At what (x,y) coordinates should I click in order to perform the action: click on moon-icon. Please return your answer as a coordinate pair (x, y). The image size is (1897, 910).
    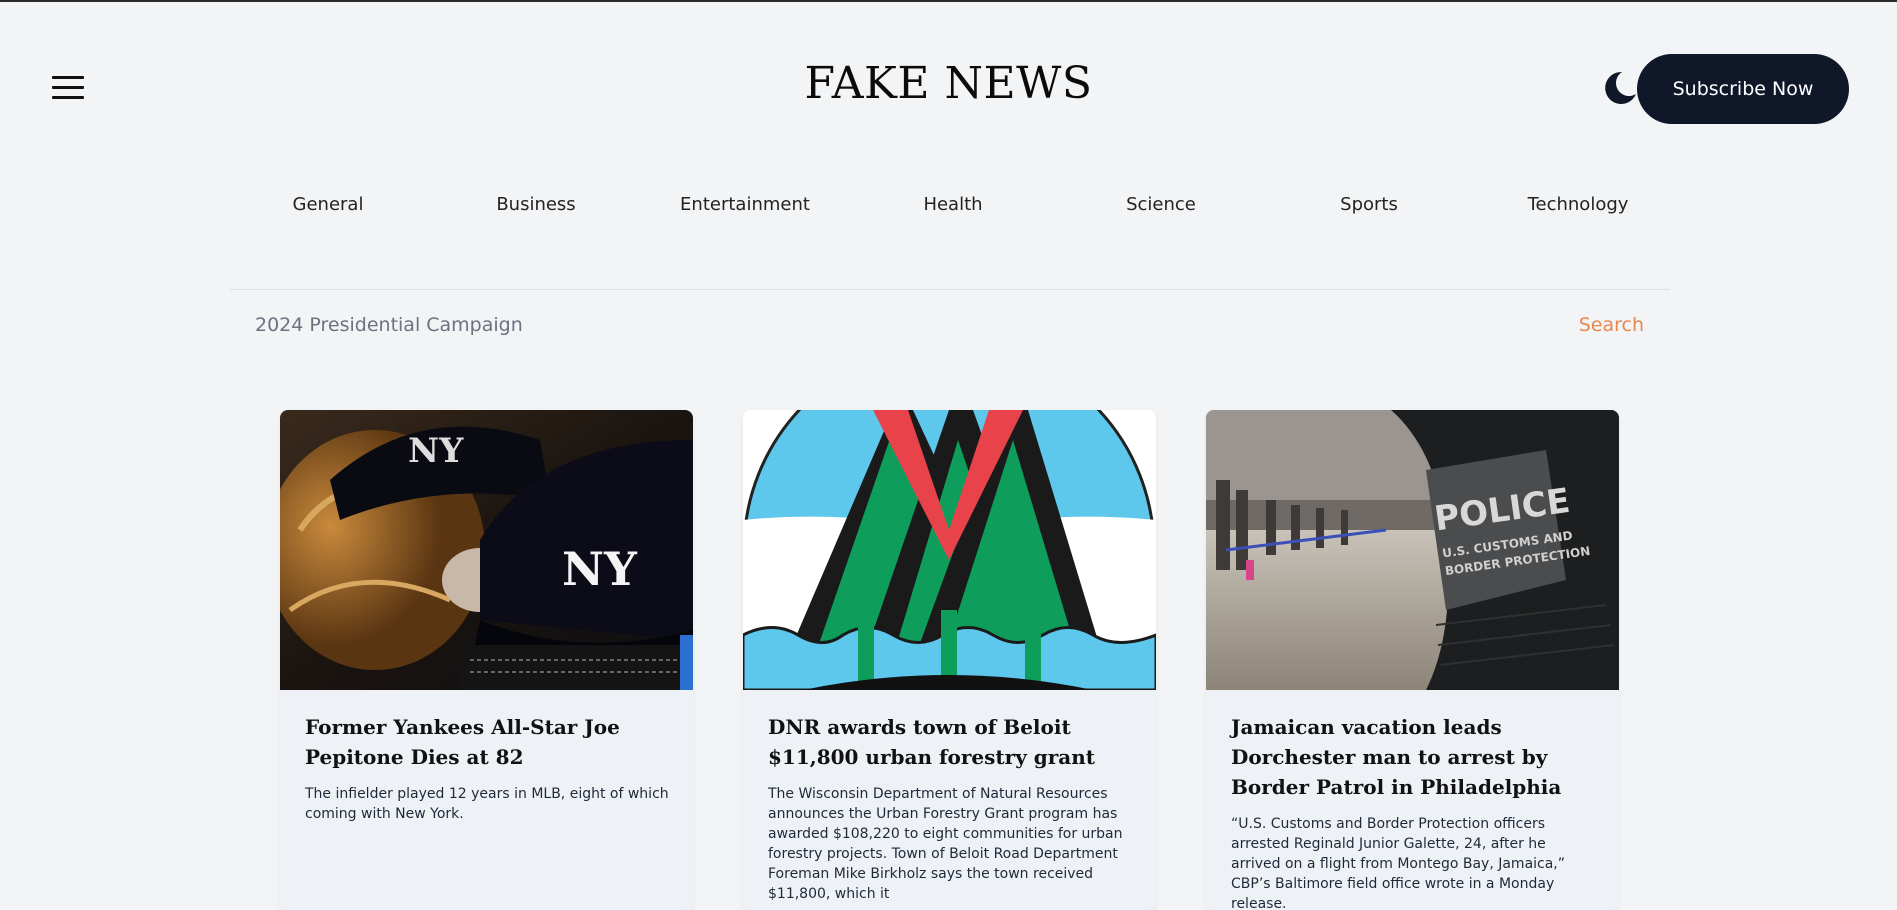
    Looking at the image, I should click on (1618, 88).